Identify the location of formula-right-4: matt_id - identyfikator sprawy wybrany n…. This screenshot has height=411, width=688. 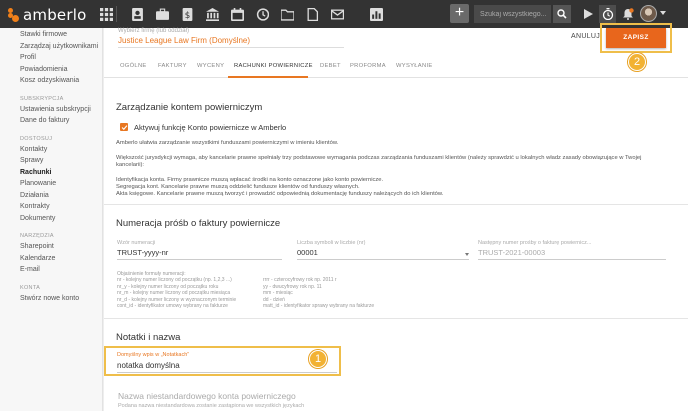
(319, 306).